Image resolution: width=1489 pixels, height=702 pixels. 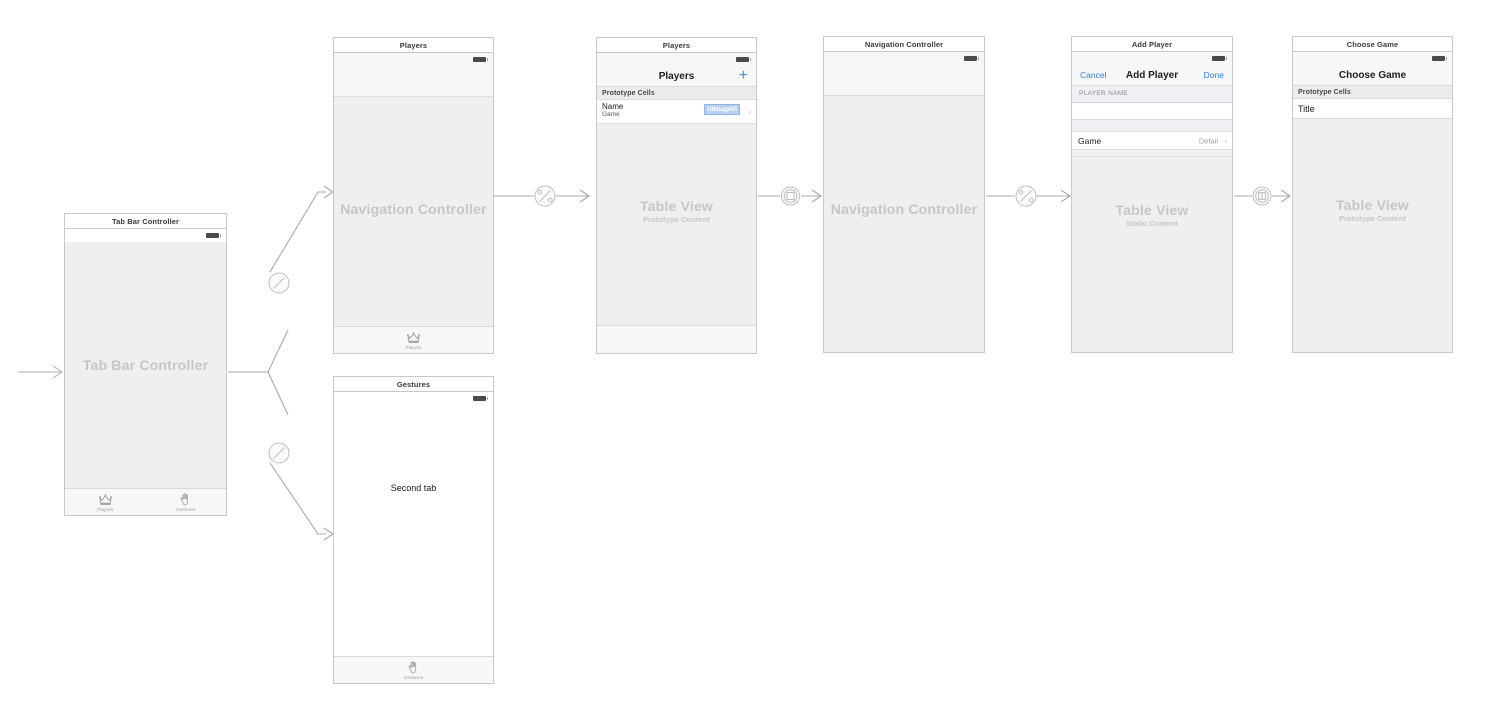 What do you see at coordinates (413, 488) in the screenshot?
I see `second-tab-label: Second tab` at bounding box center [413, 488].